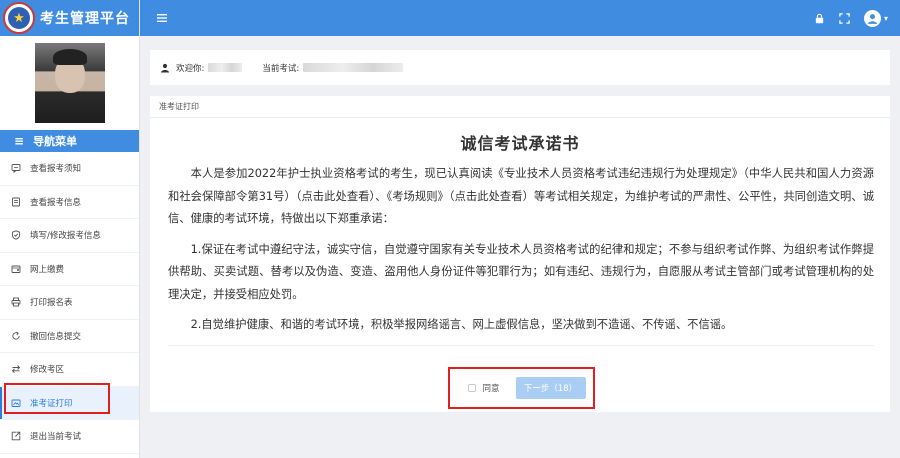  What do you see at coordinates (16, 403) in the screenshot?
I see `ticket-icon` at bounding box center [16, 403].